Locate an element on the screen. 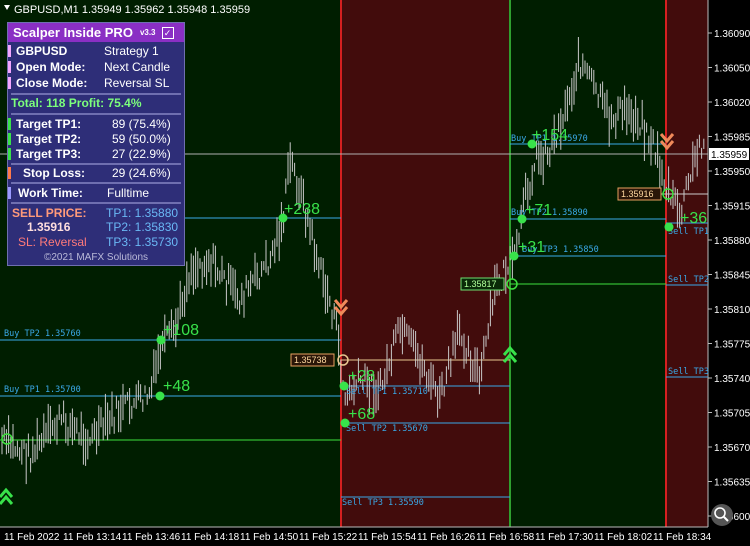  time-tick-label: 11 Feb 18:02 is located at coordinates (623, 537).